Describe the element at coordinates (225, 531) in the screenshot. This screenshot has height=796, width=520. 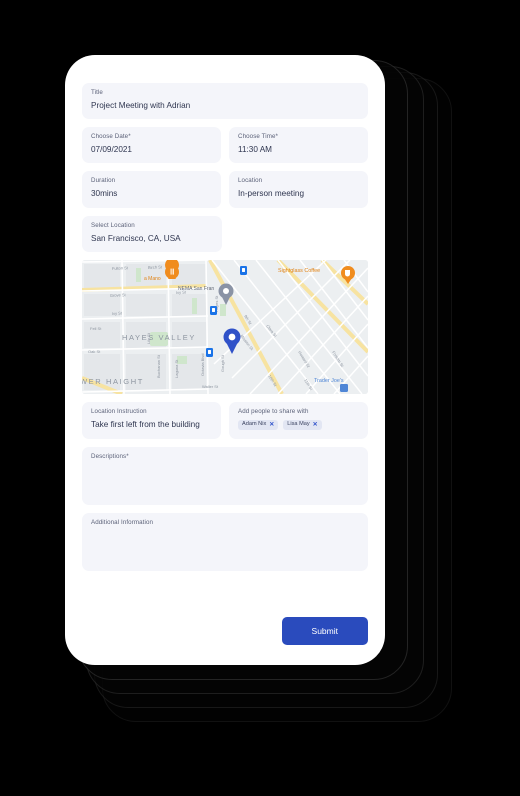
I see `additional-information-value` at that location.